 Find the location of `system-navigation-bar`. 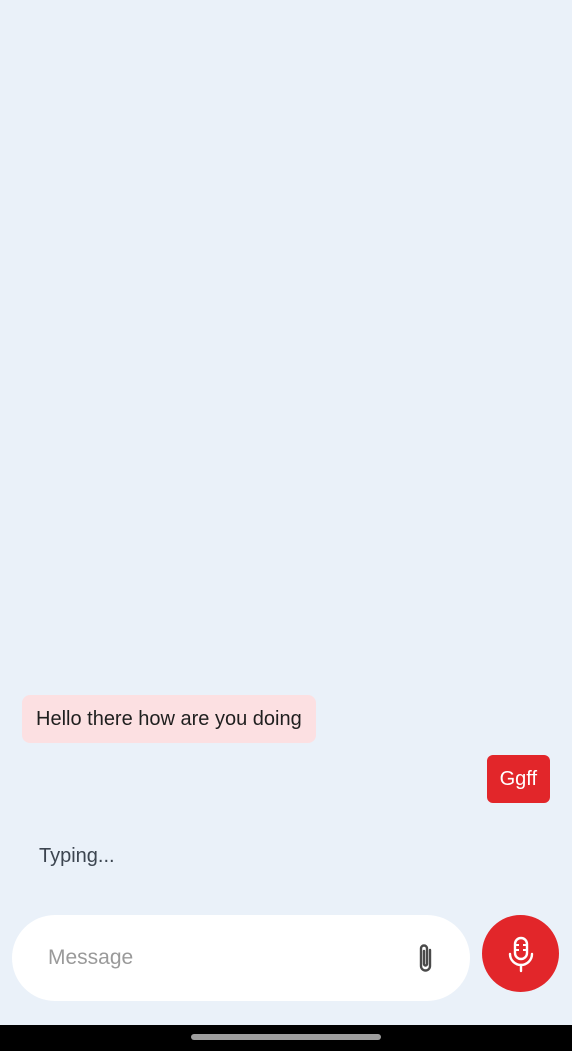

system-navigation-bar is located at coordinates (286, 1038).